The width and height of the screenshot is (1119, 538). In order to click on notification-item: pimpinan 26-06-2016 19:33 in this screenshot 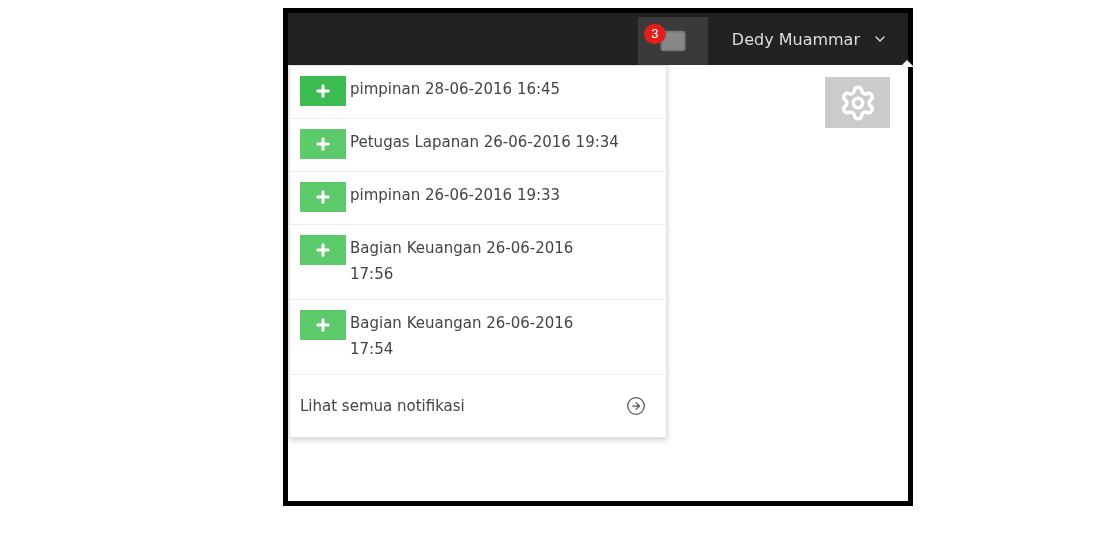, I will do `click(478, 198)`.